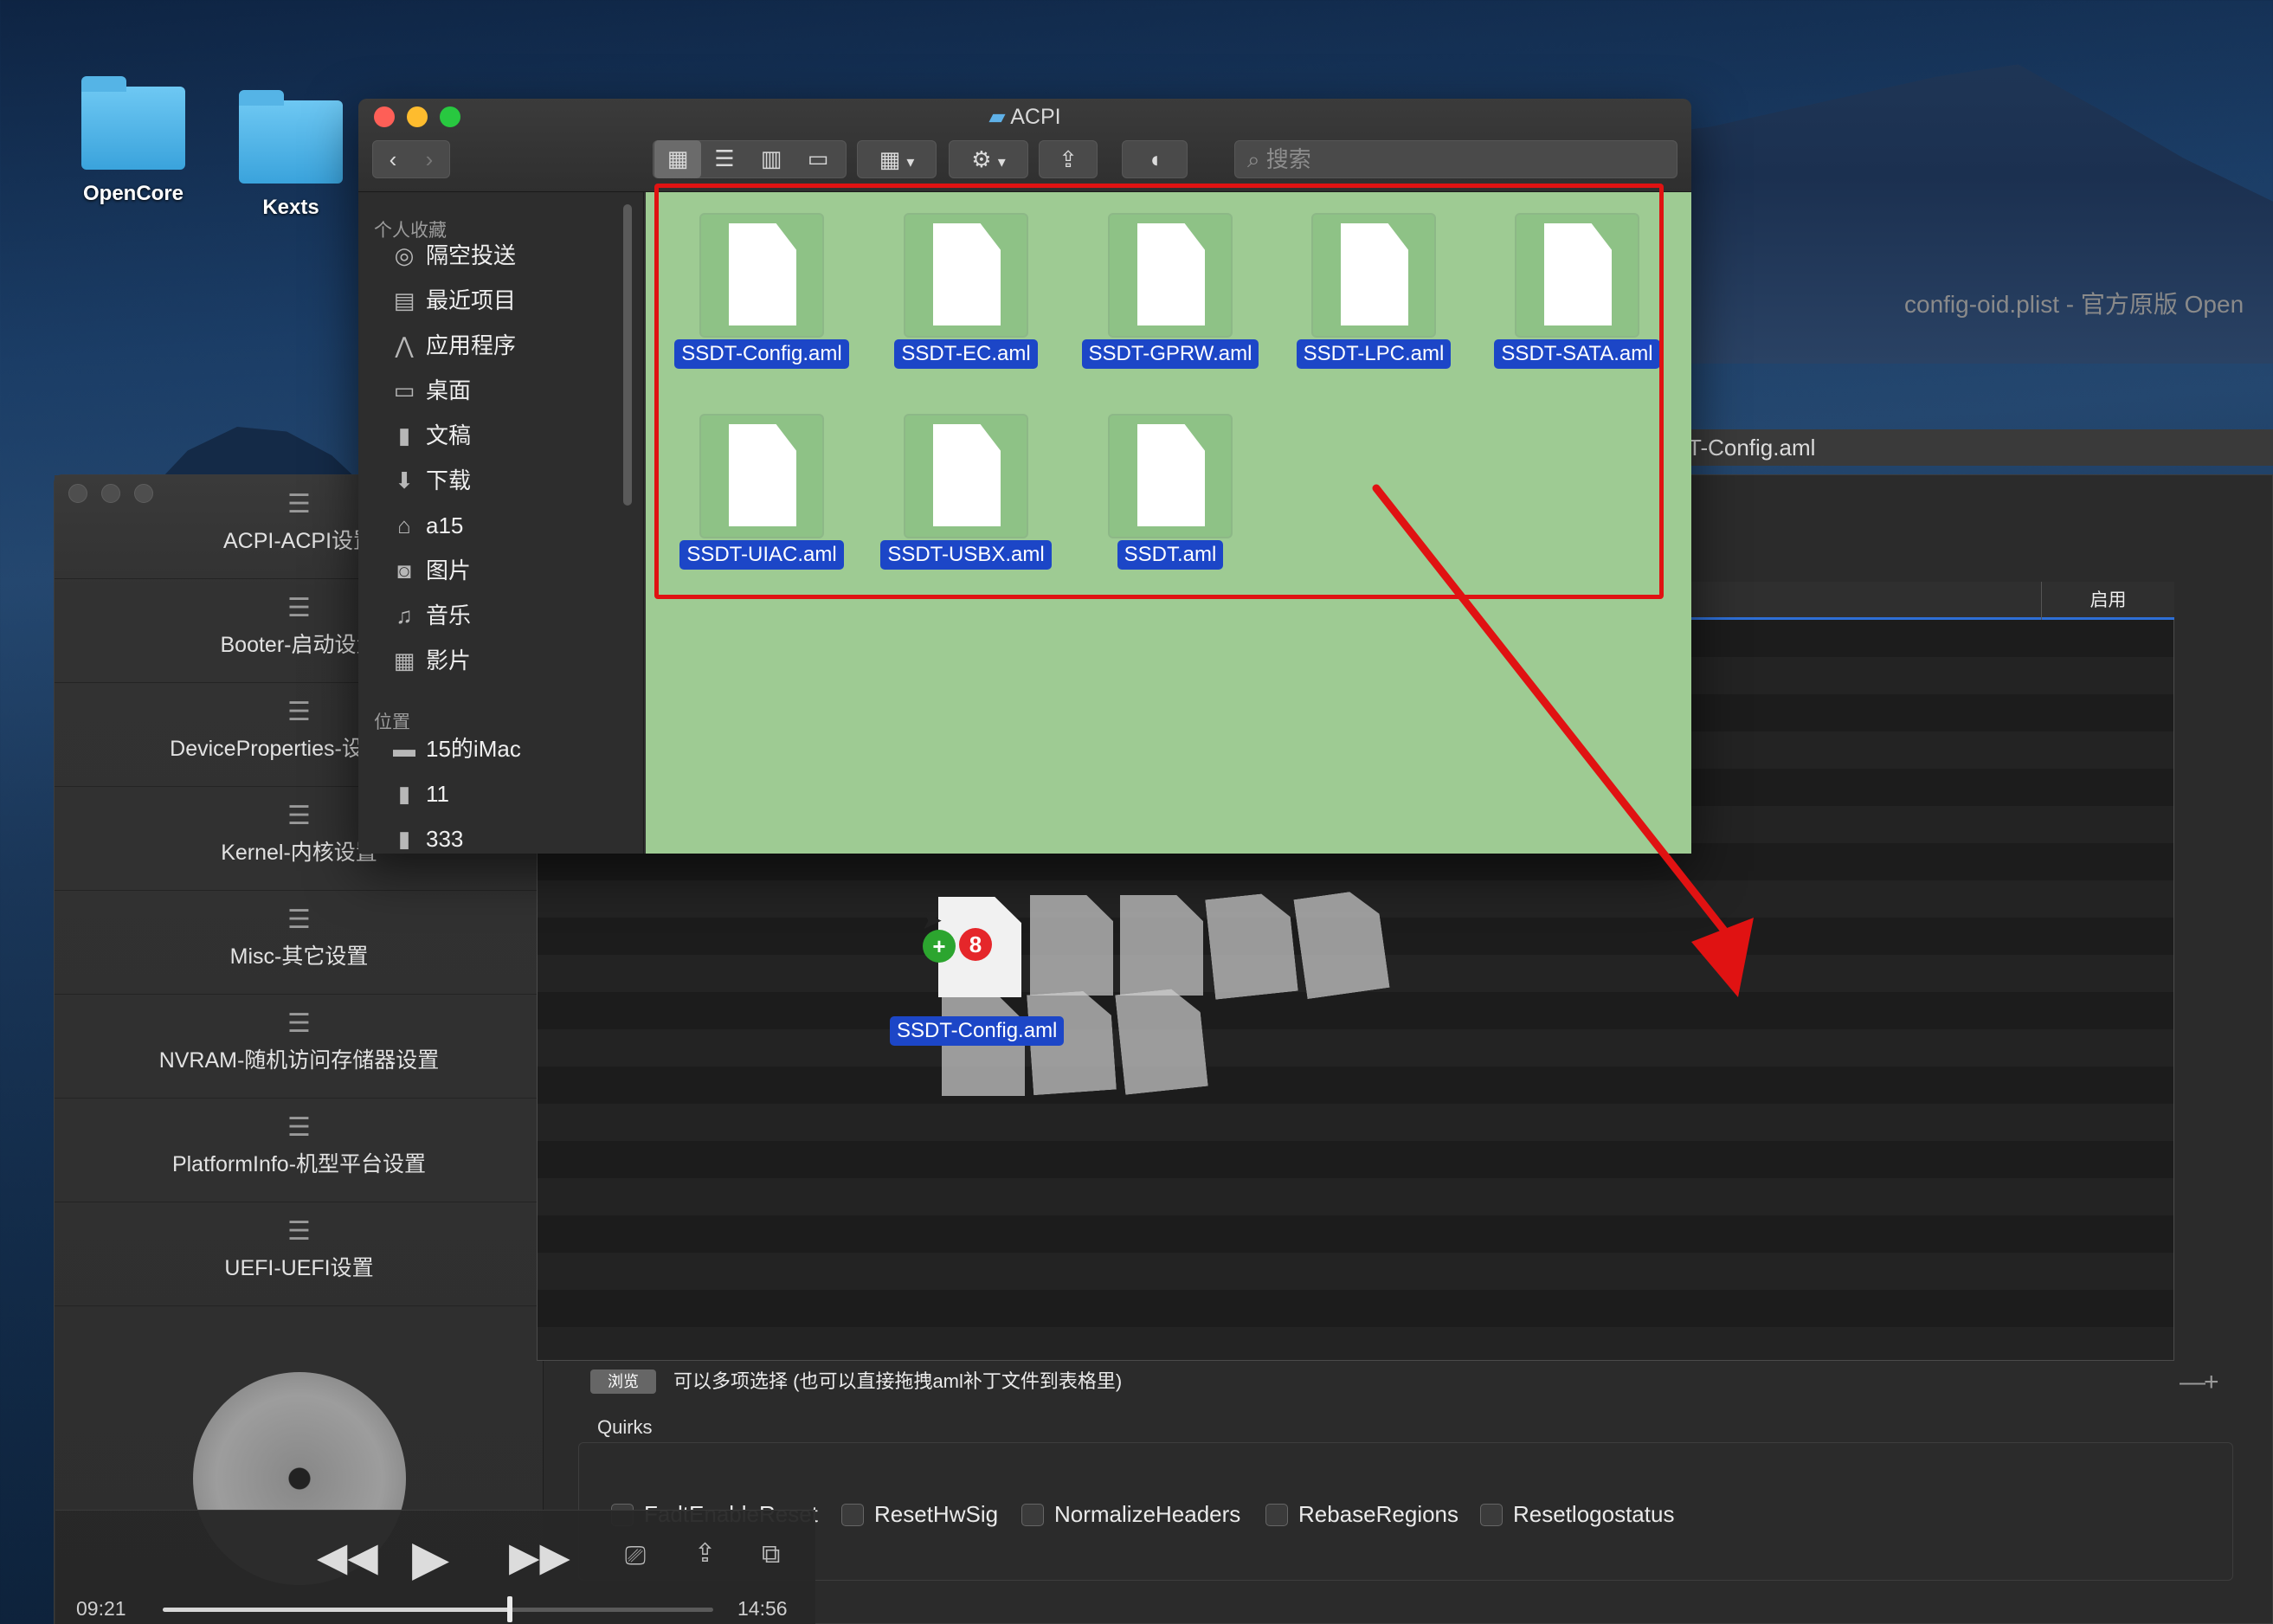 Image resolution: width=2273 pixels, height=1624 pixels. Describe the element at coordinates (404, 390) in the screenshot. I see `desktop-icon: ▭` at that location.